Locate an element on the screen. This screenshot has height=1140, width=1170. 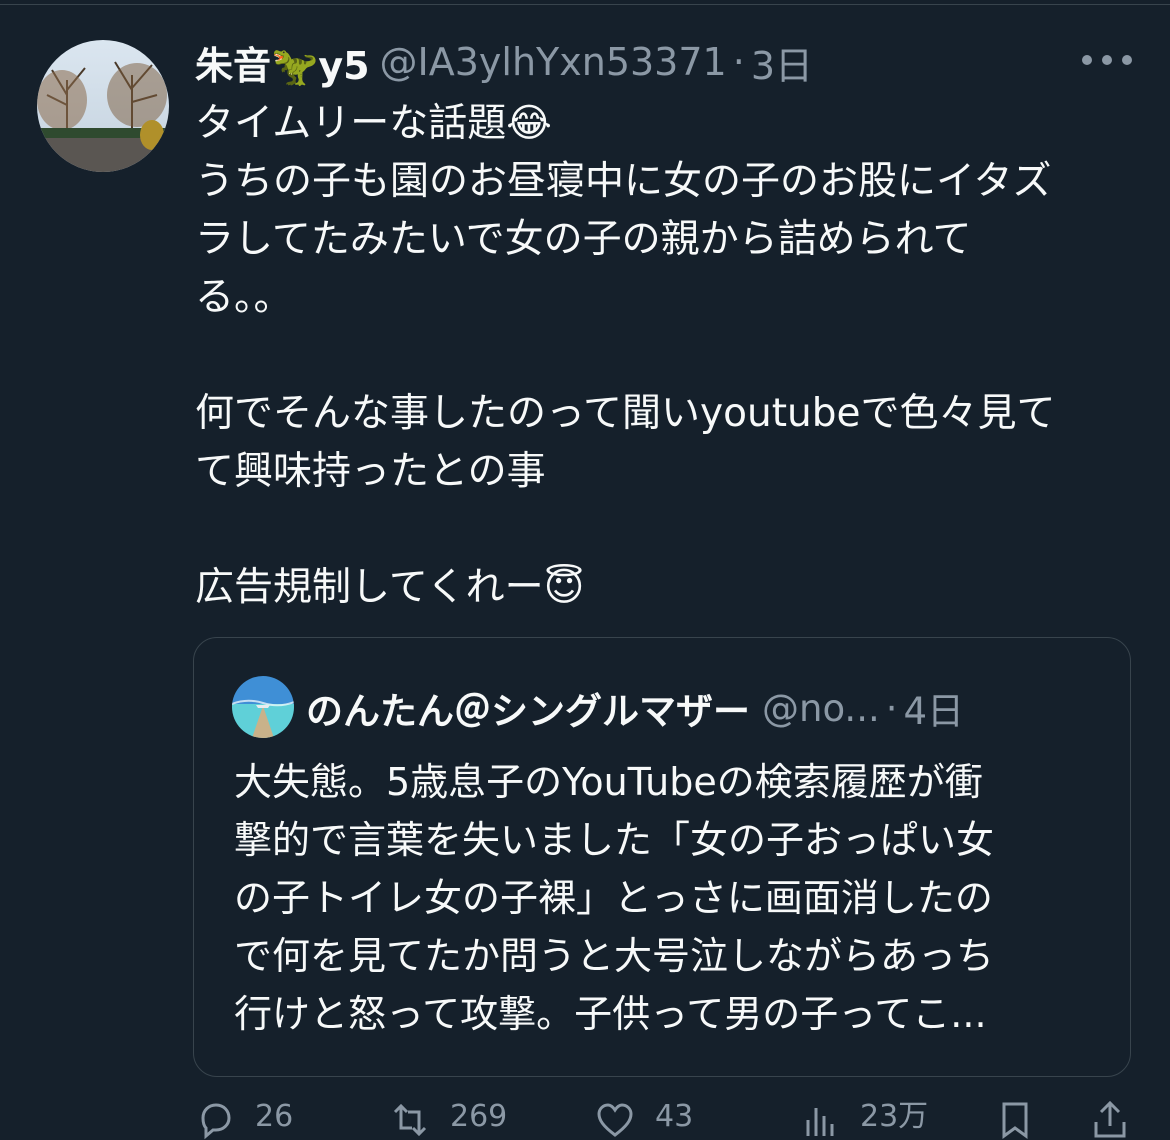
avatar is located at coordinates (103, 106).